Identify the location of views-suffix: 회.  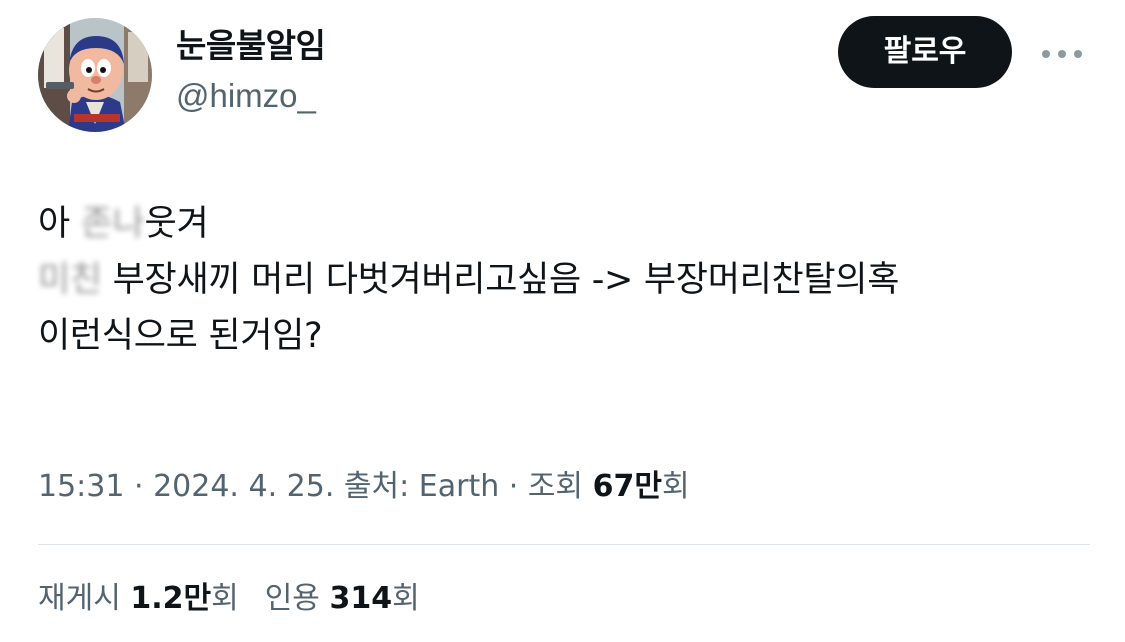
(675, 486).